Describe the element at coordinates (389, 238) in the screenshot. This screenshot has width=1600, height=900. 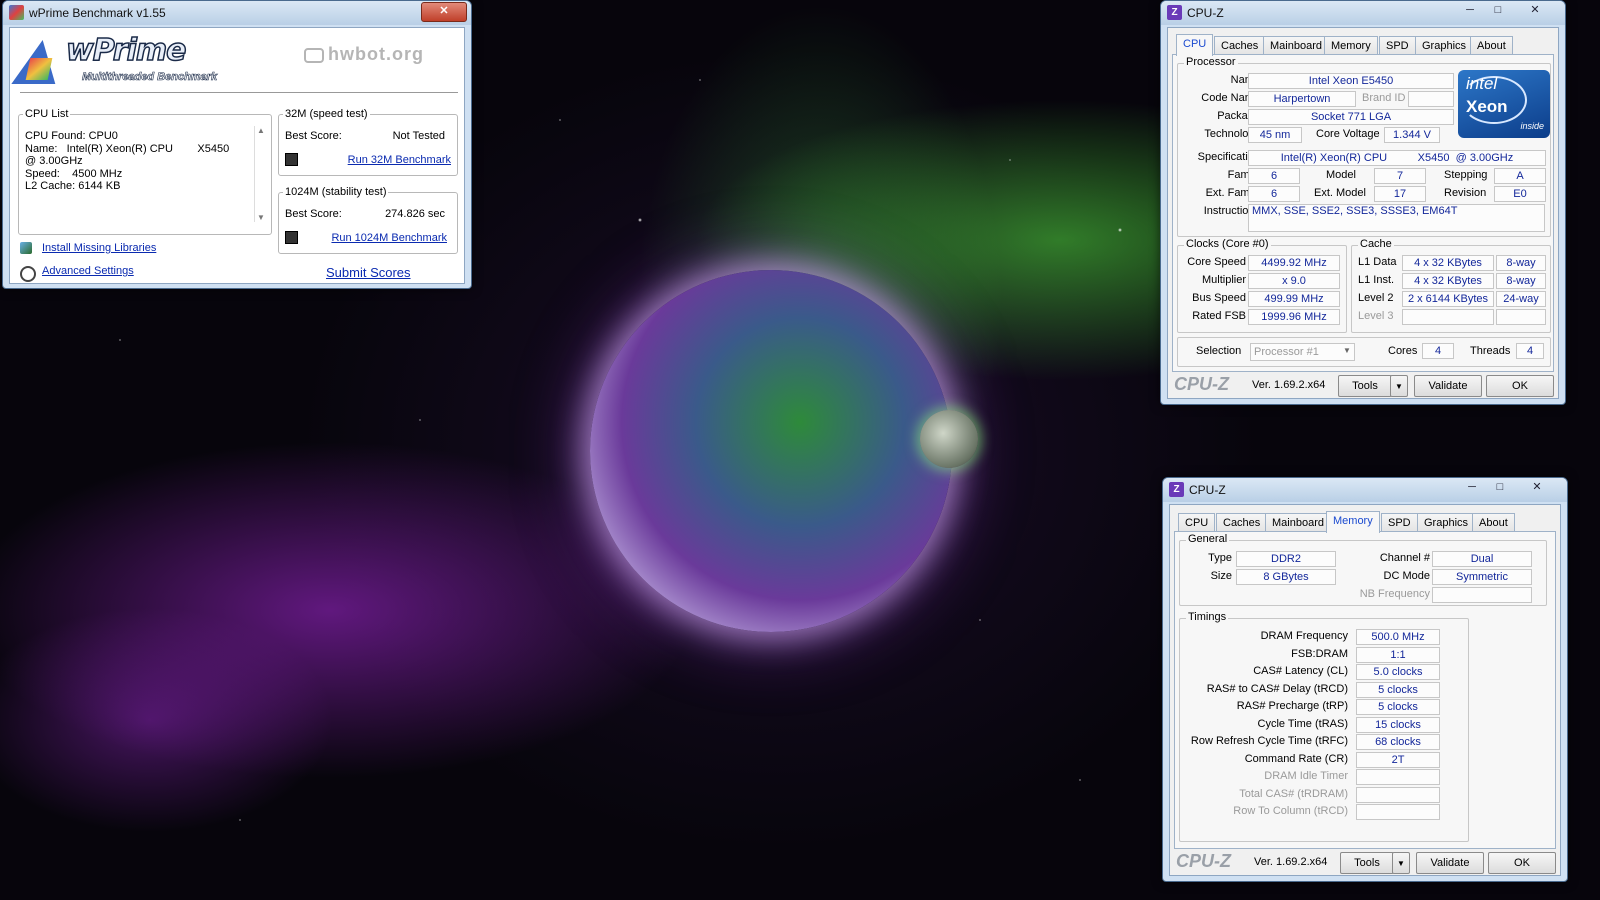
I see `run-1024m-link: Run 1024M Benchmark` at that location.